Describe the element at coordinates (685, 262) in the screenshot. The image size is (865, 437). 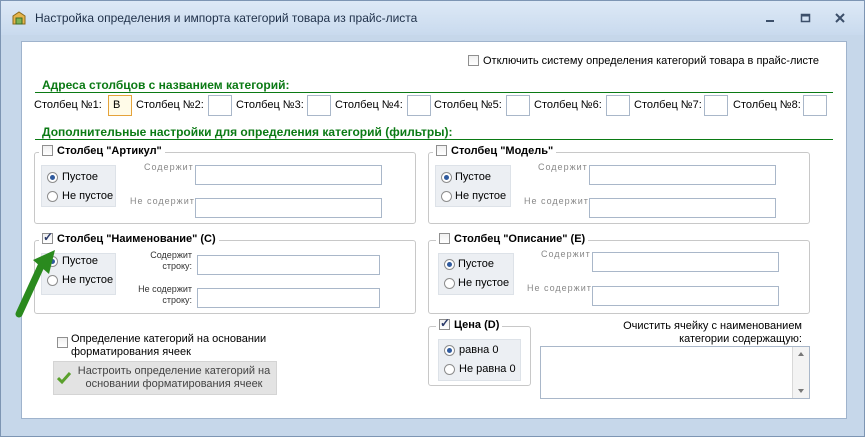
I see `desc-contains-input` at that location.